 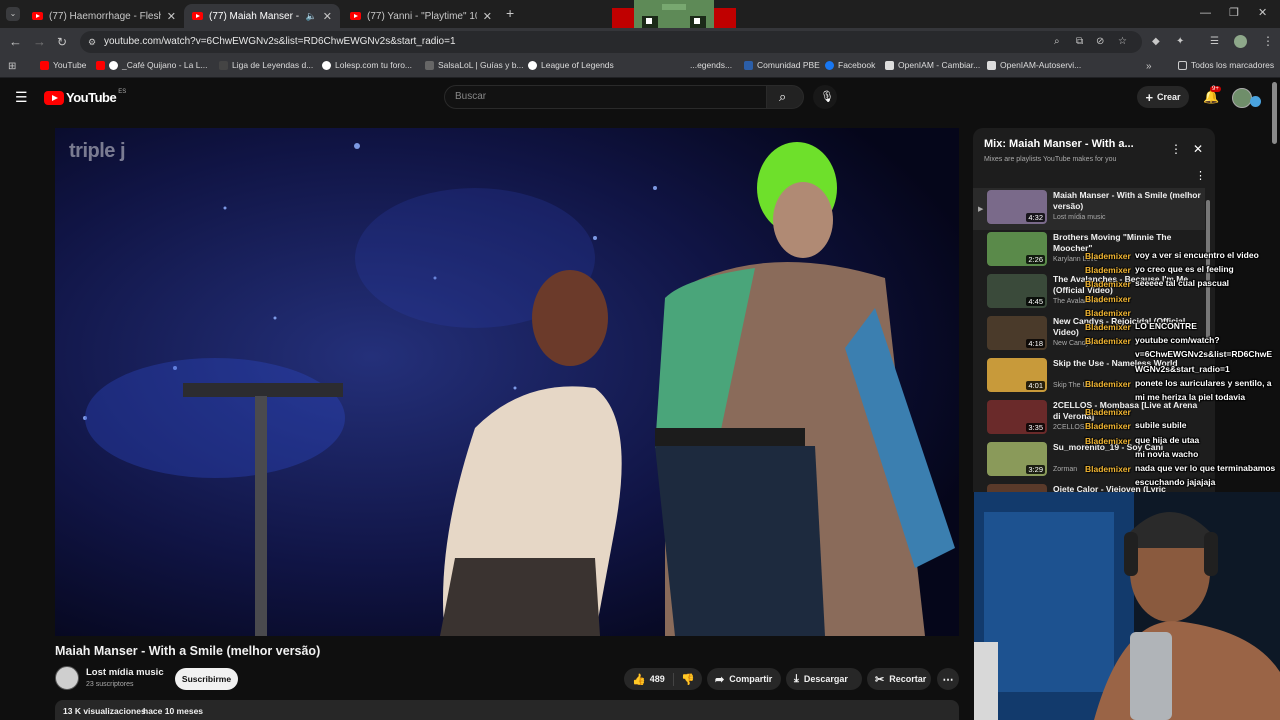 I want to click on bookmark-league: League of Legends, so click(x=571, y=65).